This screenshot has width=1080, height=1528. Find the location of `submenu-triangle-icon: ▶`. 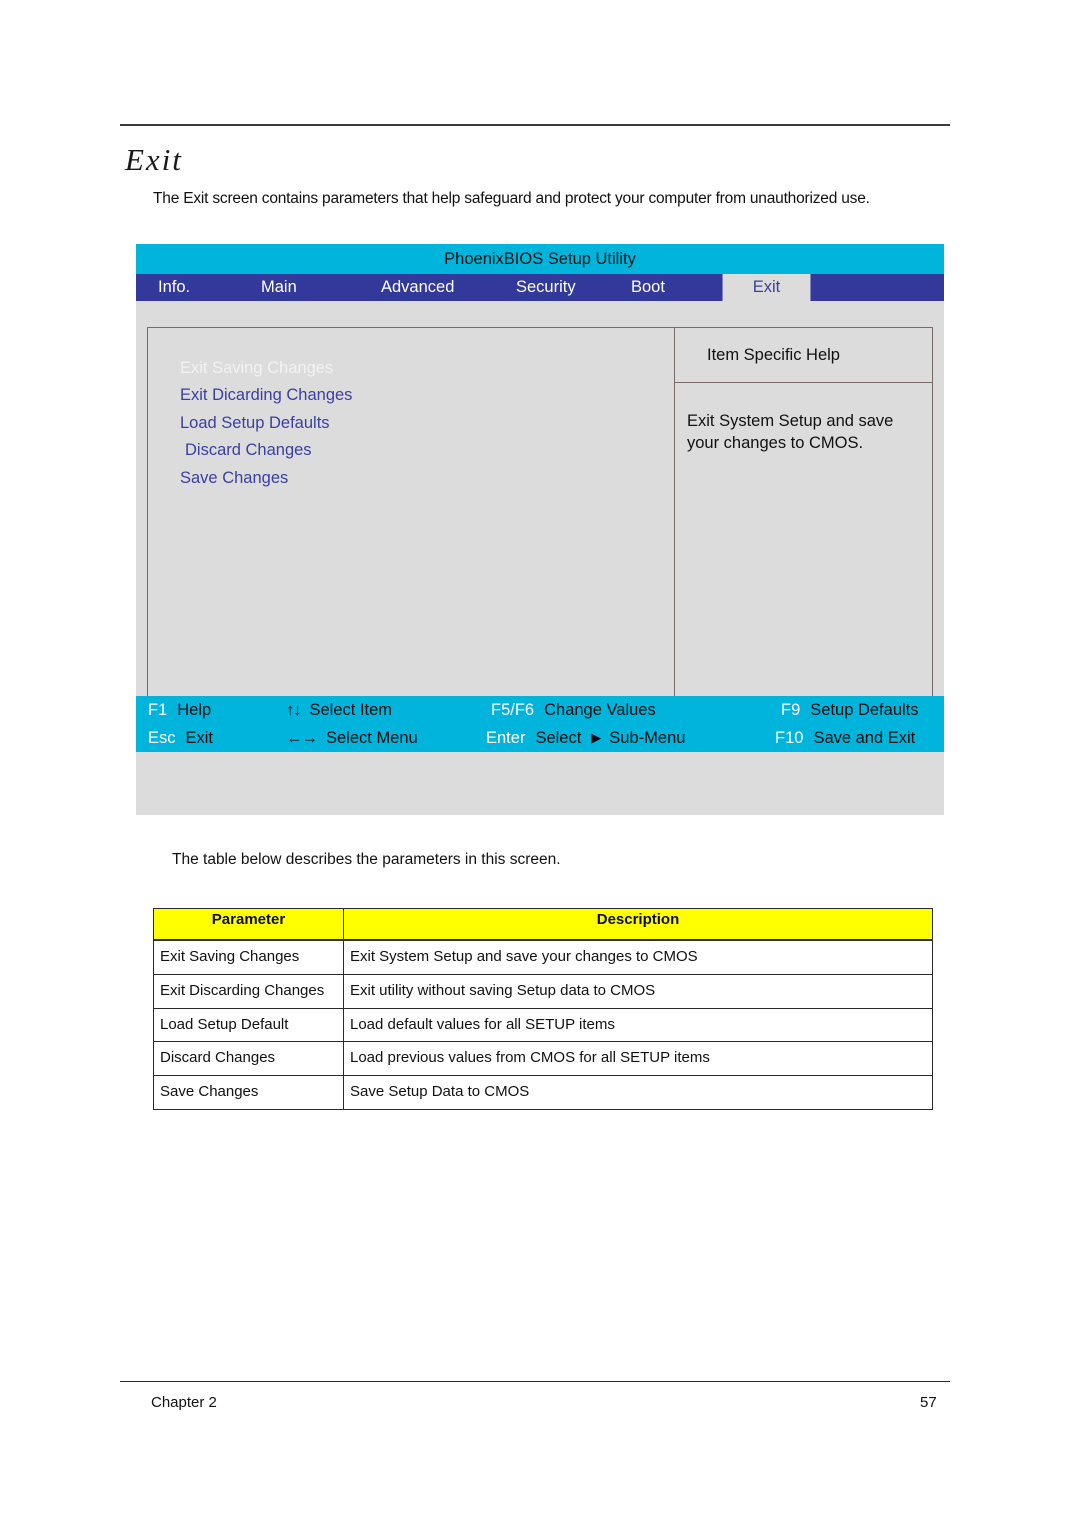

submenu-triangle-icon: ▶ is located at coordinates (596, 737).